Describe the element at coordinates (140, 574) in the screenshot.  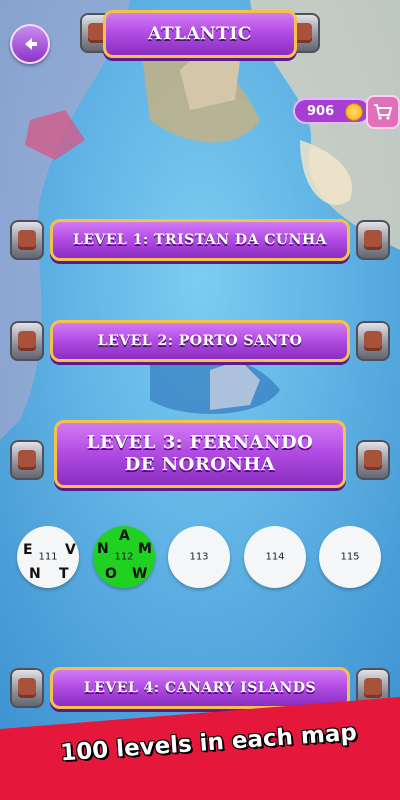
I see `letter: W` at that location.